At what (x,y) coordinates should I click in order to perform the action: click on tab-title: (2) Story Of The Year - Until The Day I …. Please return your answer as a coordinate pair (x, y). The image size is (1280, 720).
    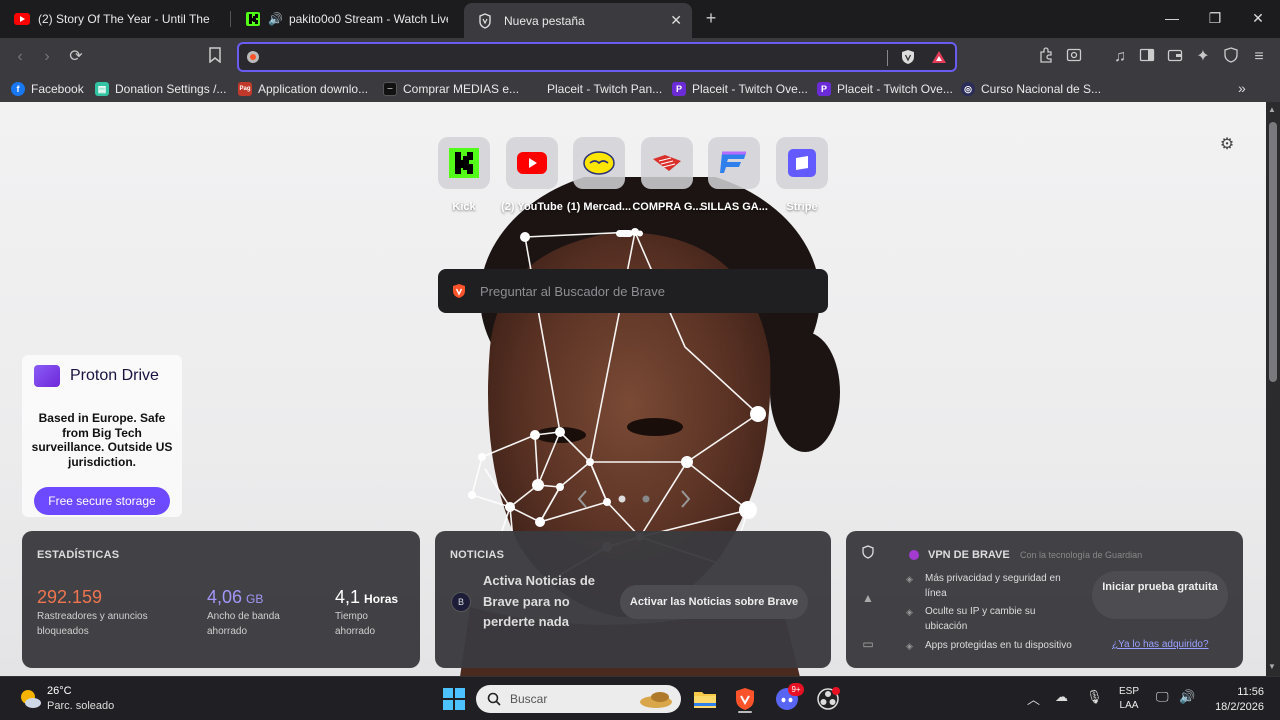
    Looking at the image, I should click on (126, 19).